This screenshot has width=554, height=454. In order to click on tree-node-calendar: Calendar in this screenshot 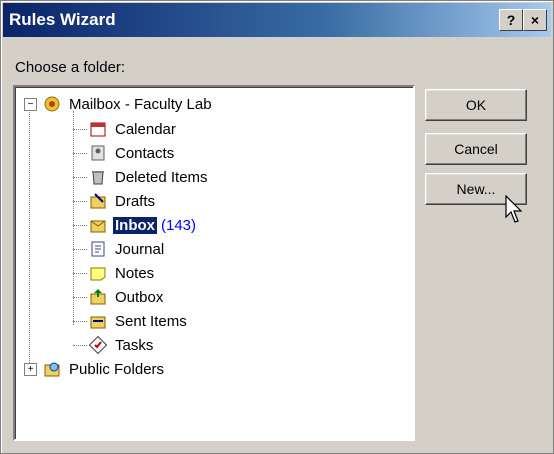, I will do `click(133, 129)`.